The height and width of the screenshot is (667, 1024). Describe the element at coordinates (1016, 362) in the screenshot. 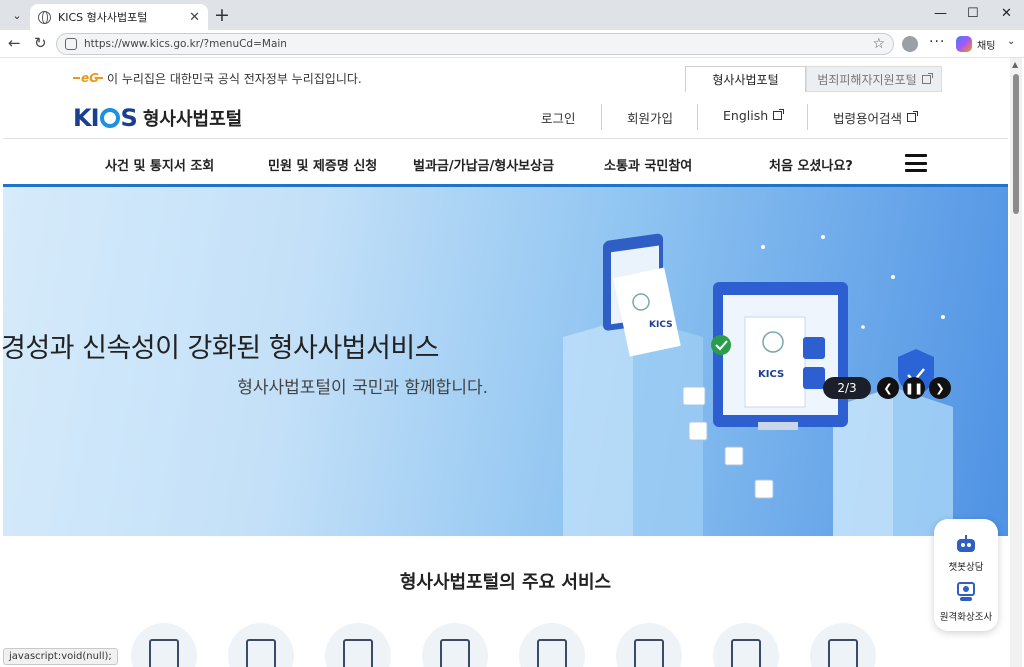

I see `page-scrollbar: ▲` at that location.